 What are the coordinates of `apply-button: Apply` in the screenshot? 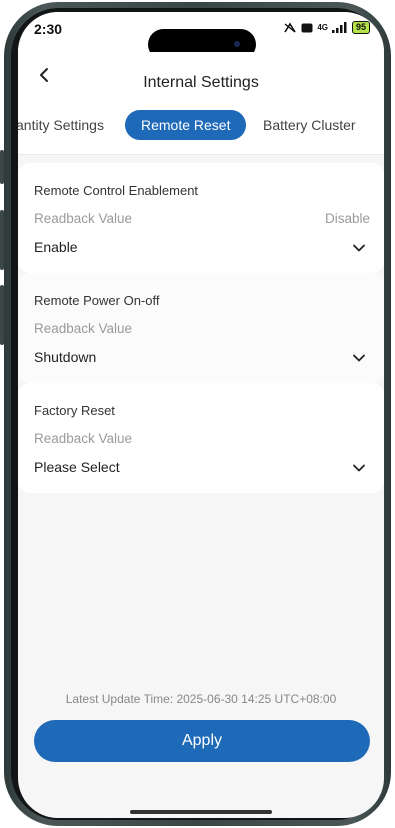 It's located at (202, 741).